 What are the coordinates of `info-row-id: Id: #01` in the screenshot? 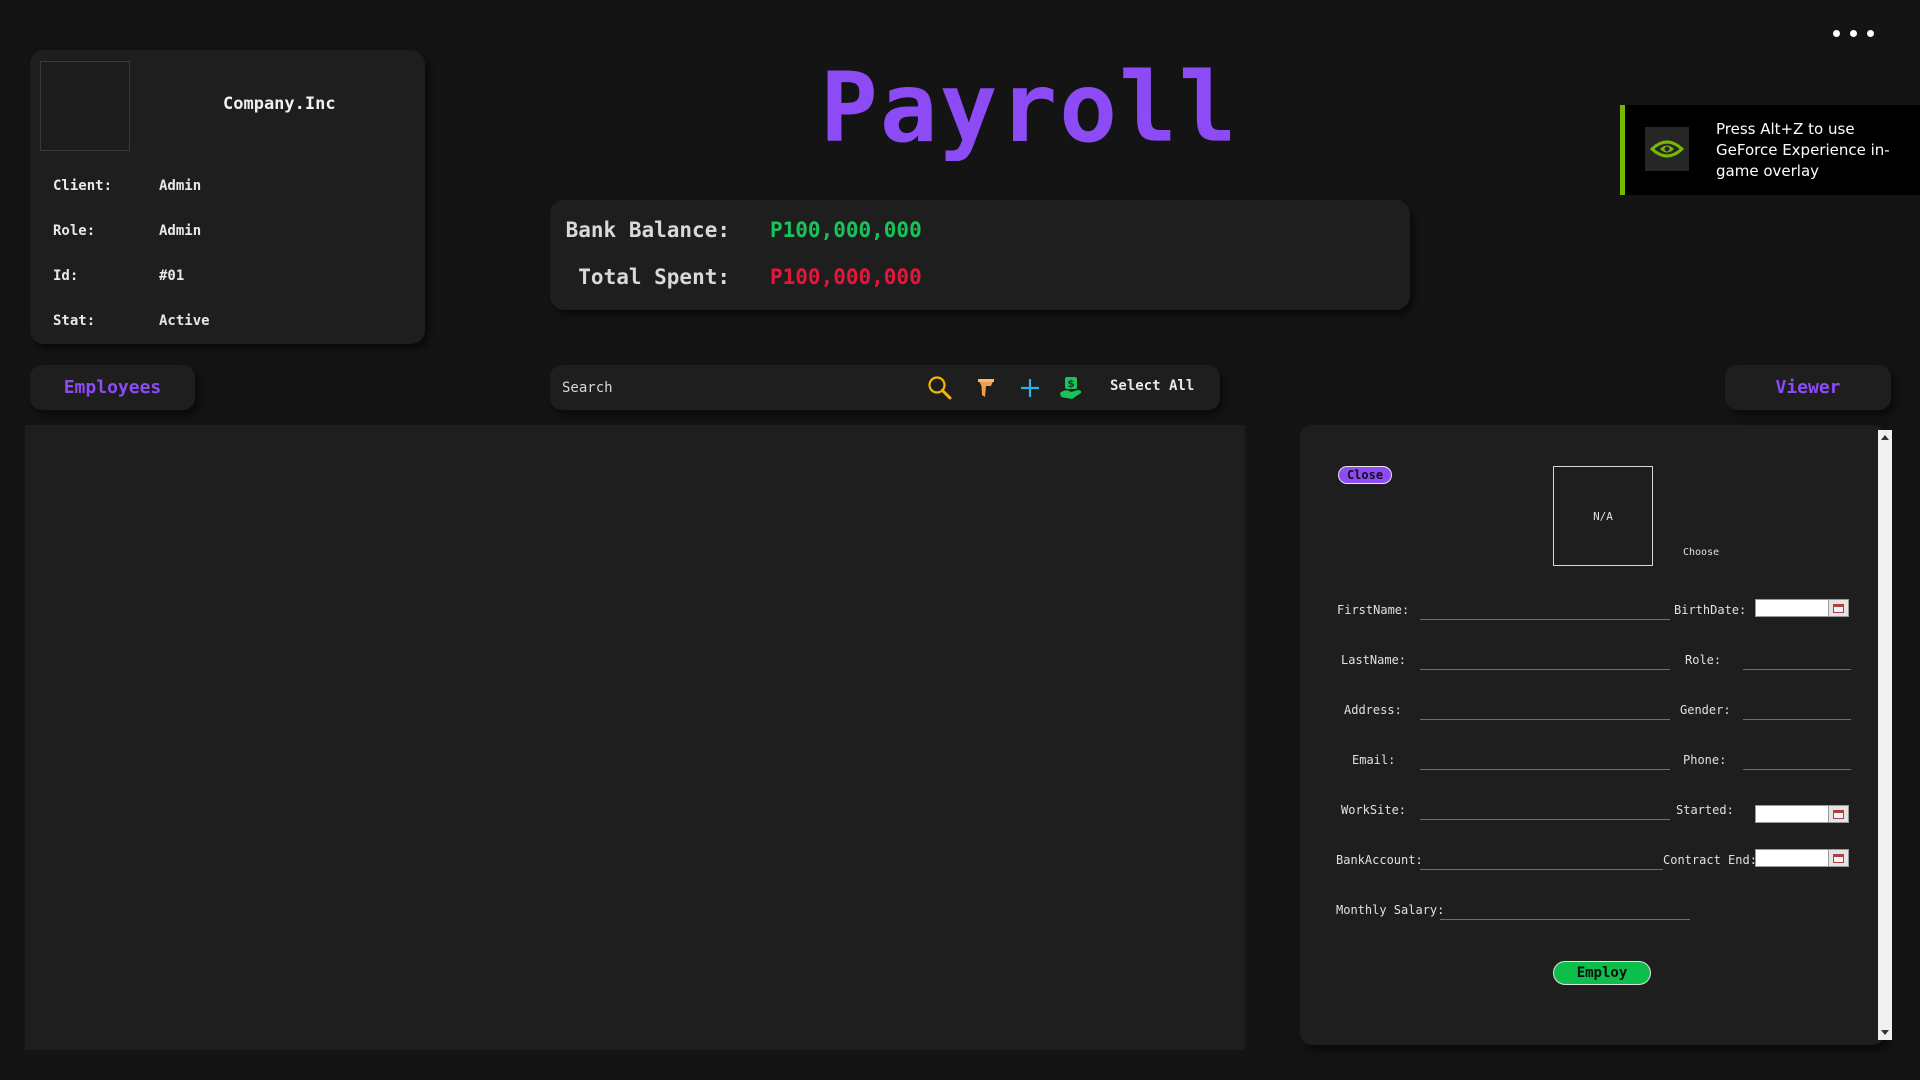 It's located at (118, 276).